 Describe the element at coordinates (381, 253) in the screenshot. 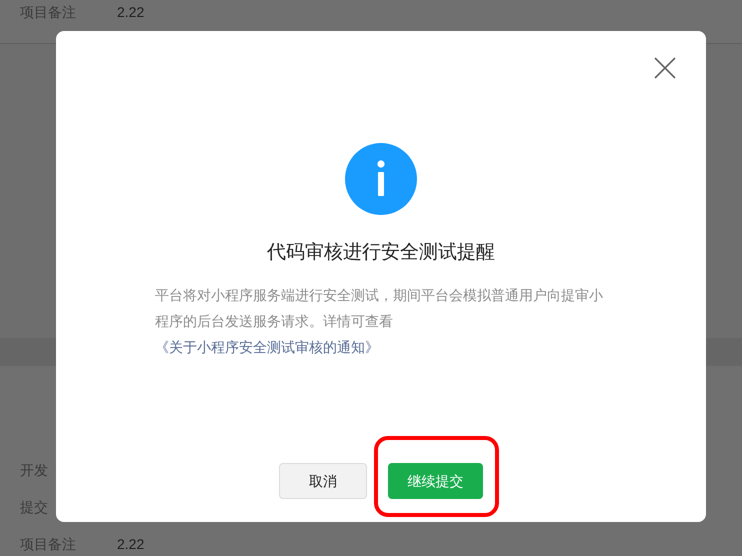

I see `dialog-title: 代码审核进行安全测试提醒` at that location.